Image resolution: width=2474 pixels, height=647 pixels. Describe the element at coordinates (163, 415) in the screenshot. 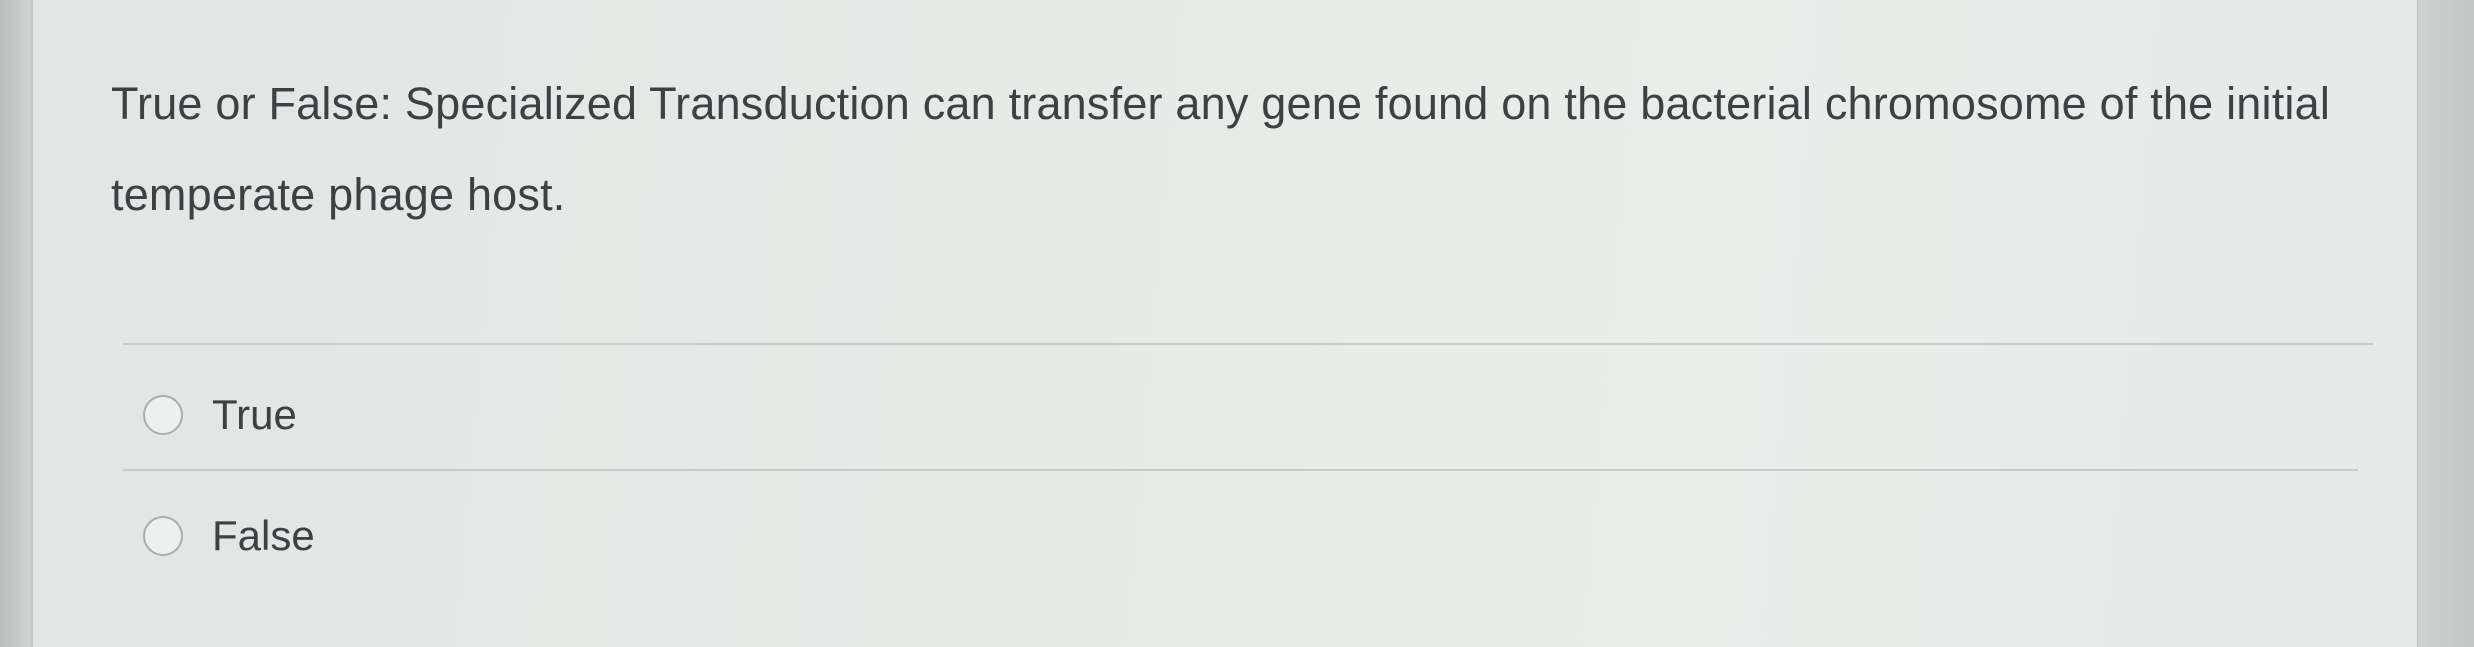

I see `radio-button-true` at that location.